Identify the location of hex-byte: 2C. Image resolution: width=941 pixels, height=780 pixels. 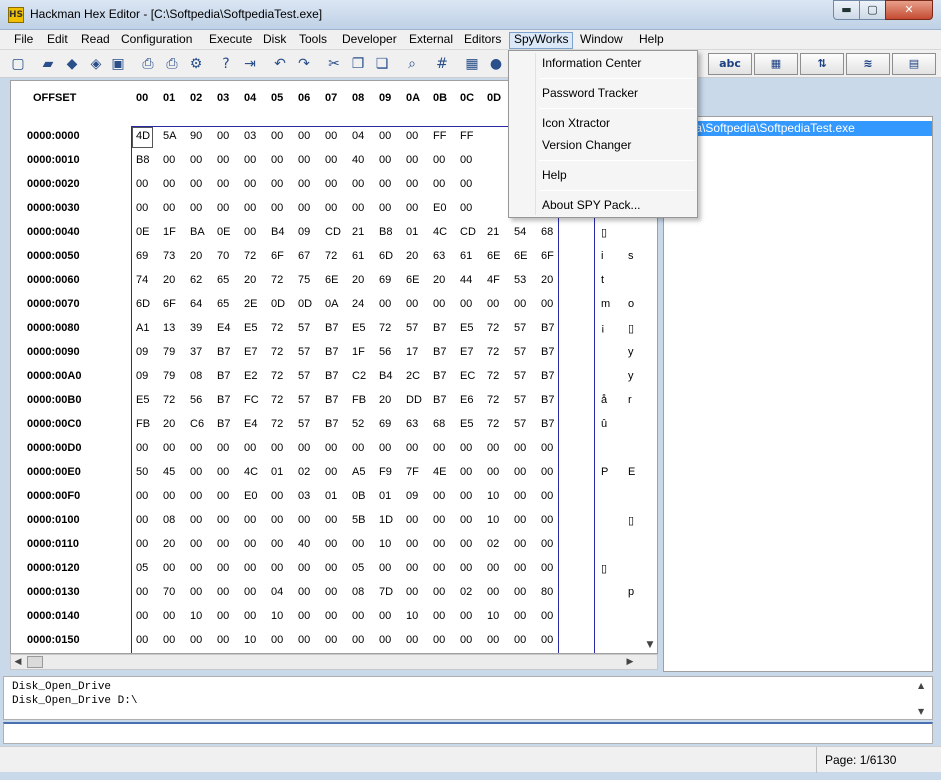
(413, 376).